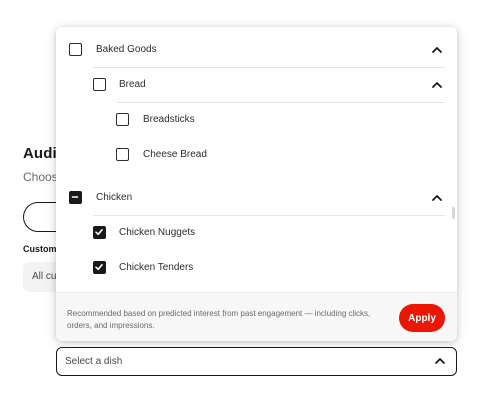  I want to click on scrollbar-thumb, so click(453, 213).